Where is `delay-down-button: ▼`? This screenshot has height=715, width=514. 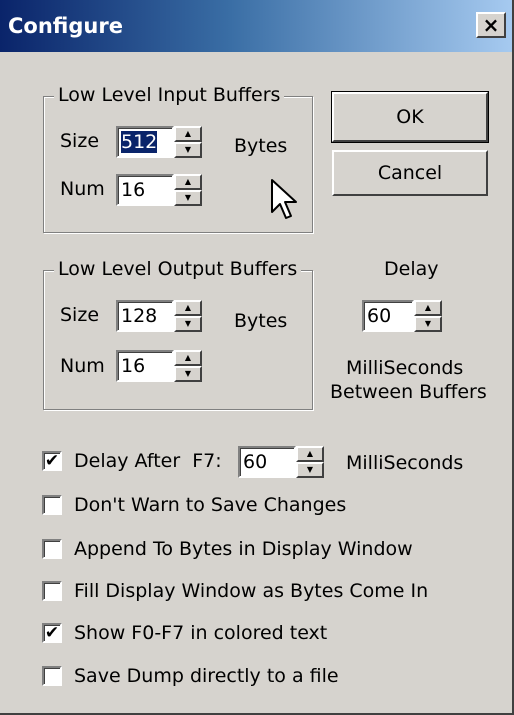 delay-down-button: ▼ is located at coordinates (428, 324).